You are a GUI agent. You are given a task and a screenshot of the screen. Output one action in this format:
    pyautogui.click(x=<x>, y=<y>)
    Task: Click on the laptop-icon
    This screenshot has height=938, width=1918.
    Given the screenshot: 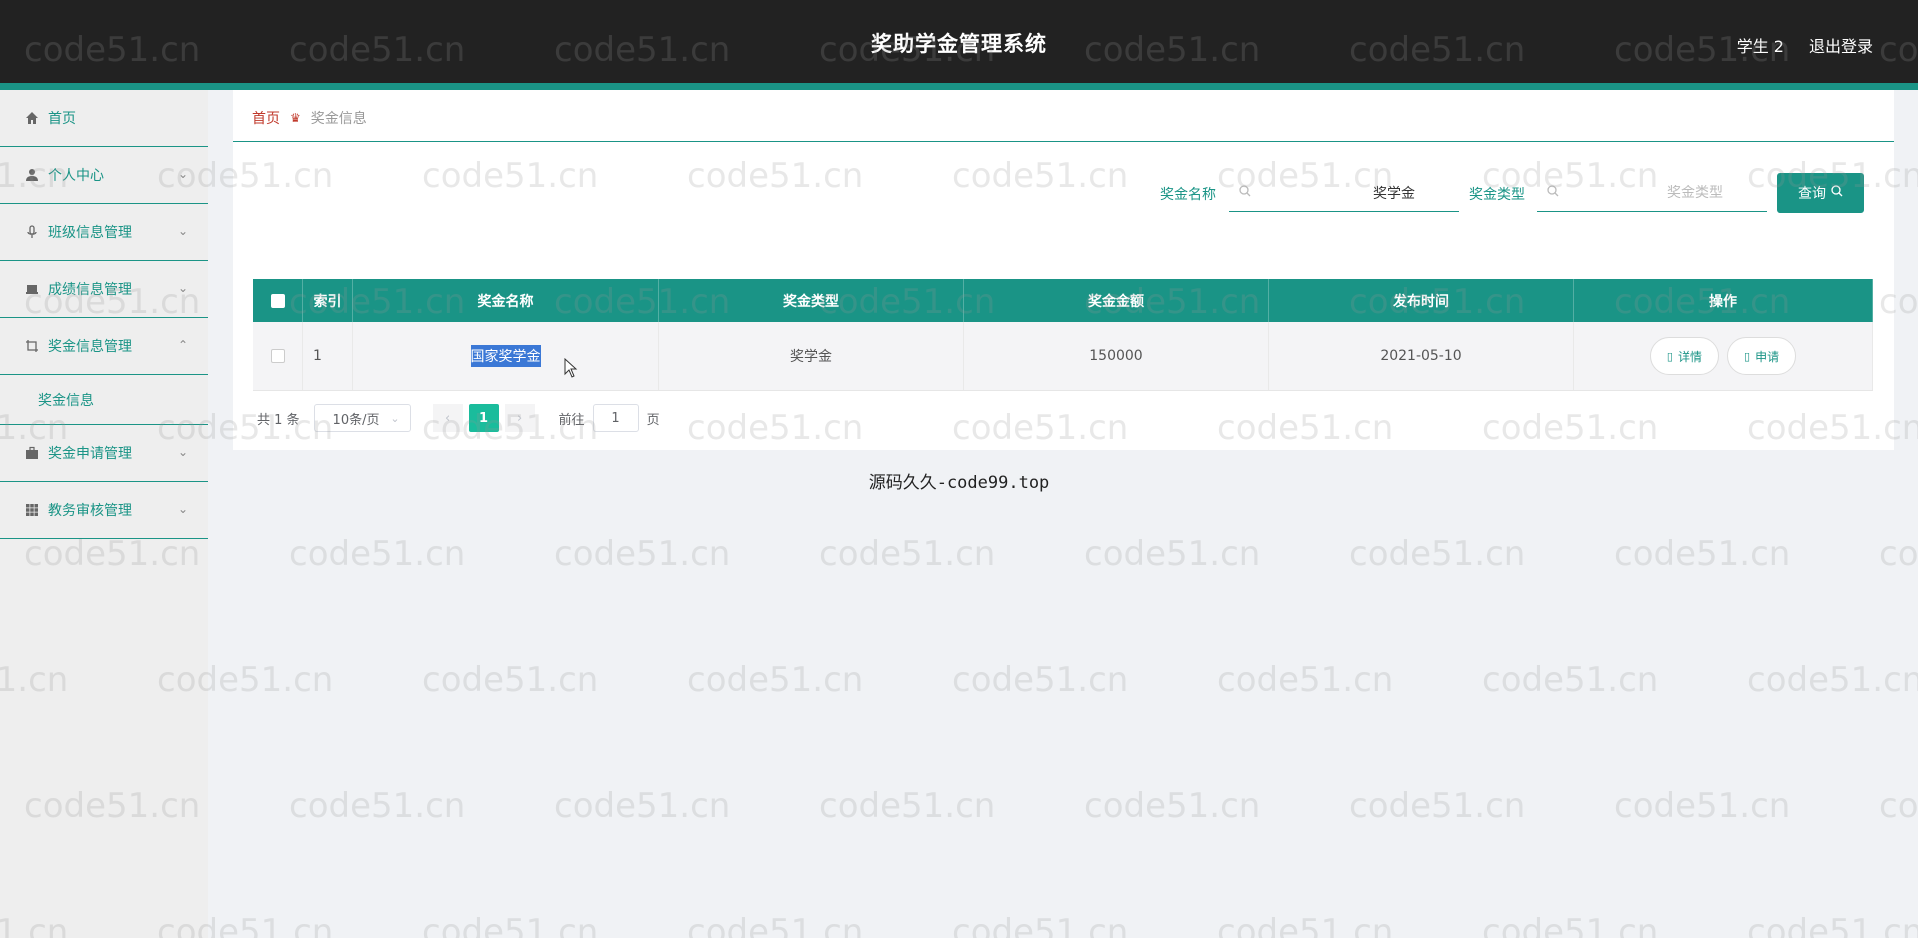 What is the action you would take?
    pyautogui.click(x=32, y=289)
    